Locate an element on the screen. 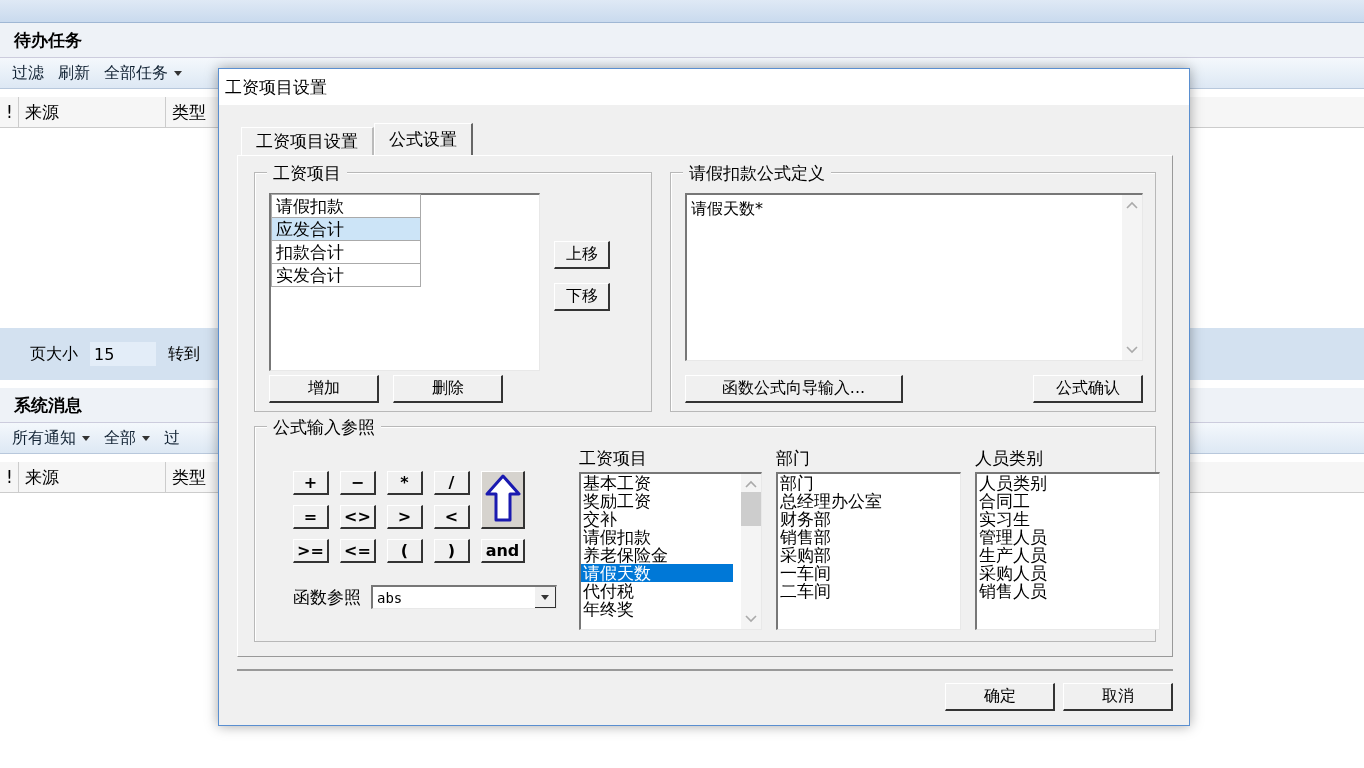 This screenshot has width=1364, height=768. confirm-formula-button: 公式确认 is located at coordinates (1088, 389).